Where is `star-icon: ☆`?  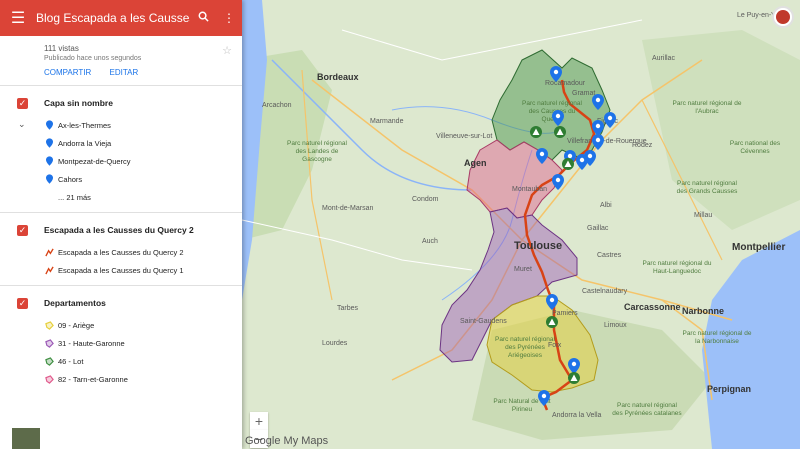
star-icon: ☆ is located at coordinates (227, 50).